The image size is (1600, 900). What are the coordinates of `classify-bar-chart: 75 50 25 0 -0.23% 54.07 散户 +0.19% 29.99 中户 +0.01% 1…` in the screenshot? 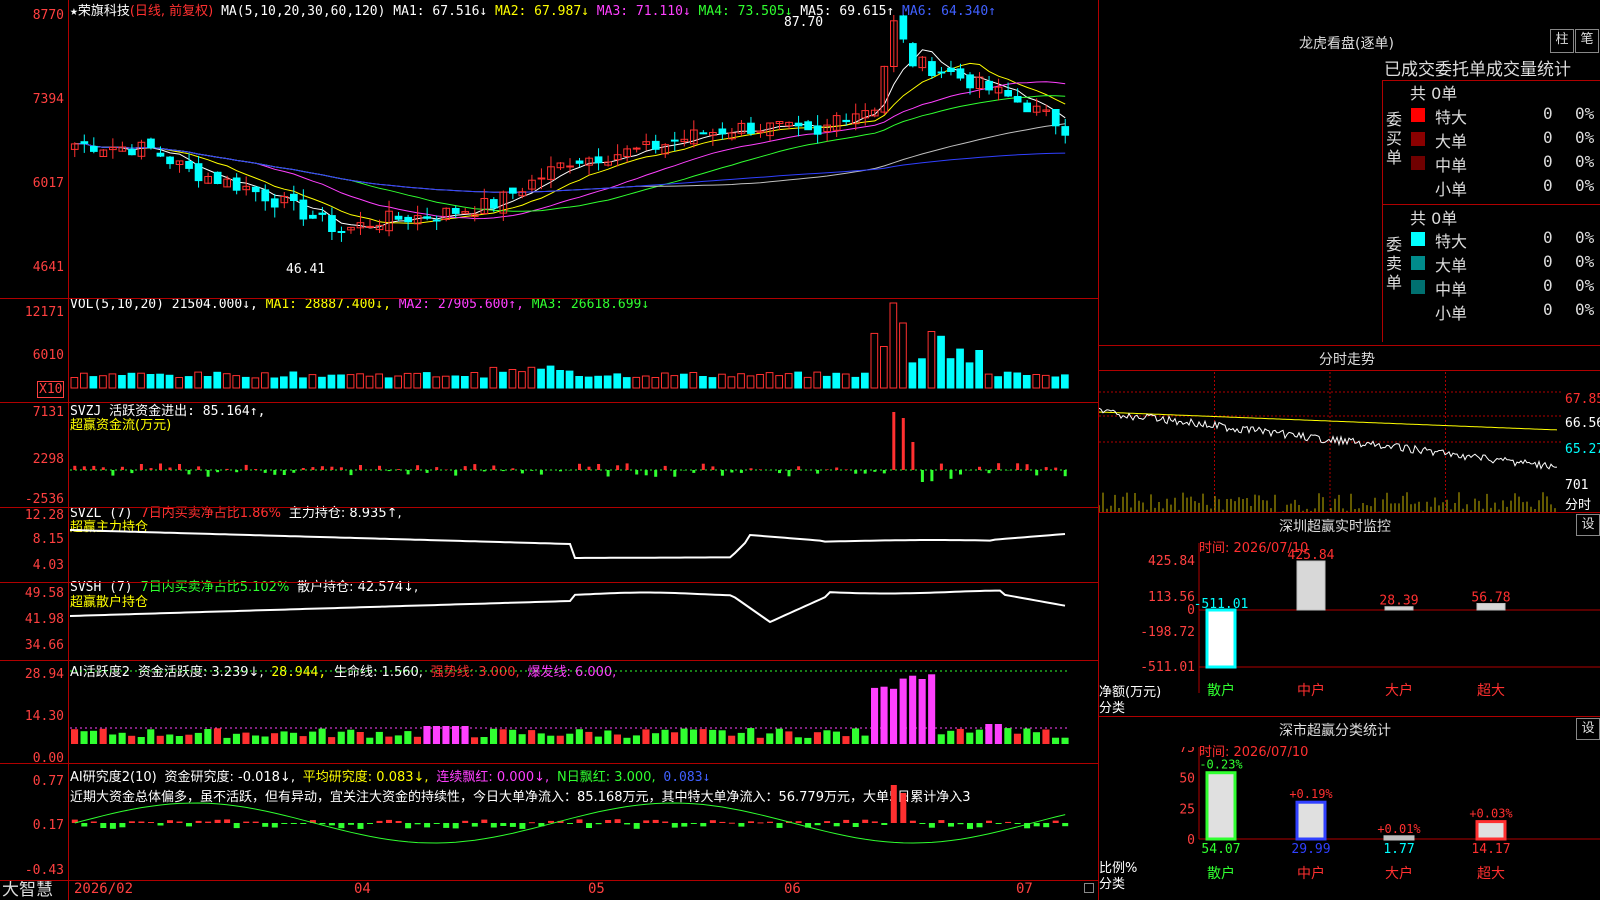 It's located at (1349, 823).